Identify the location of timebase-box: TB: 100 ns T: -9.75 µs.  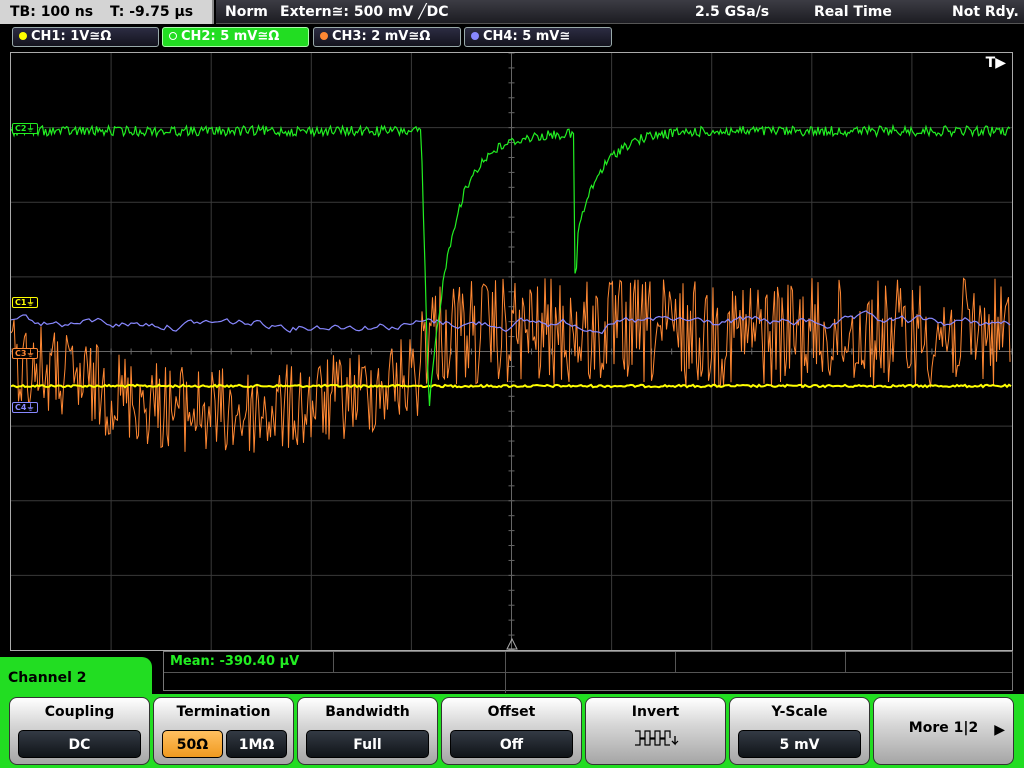
(107, 12).